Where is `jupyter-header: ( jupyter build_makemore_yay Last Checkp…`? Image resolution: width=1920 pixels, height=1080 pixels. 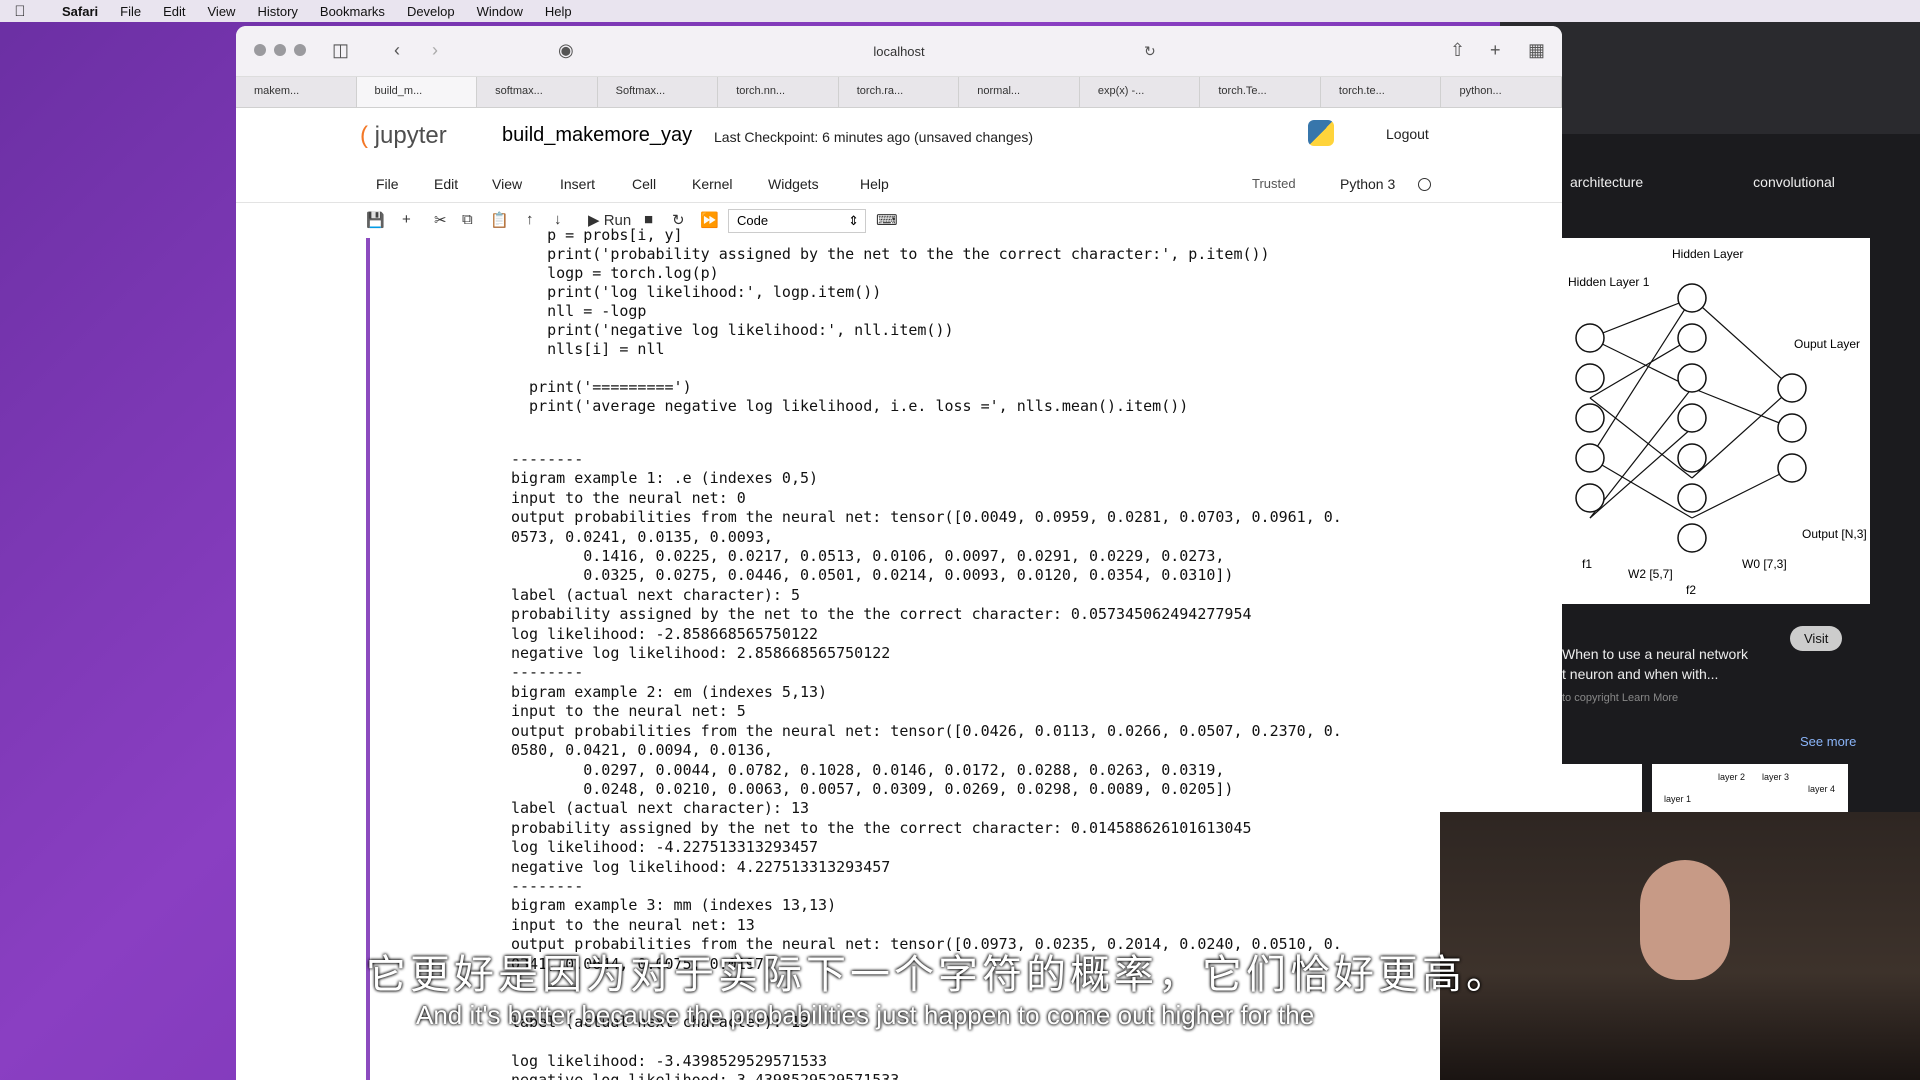 jupyter-header: ( jupyter build_makemore_yay Last Checkp… is located at coordinates (899, 137).